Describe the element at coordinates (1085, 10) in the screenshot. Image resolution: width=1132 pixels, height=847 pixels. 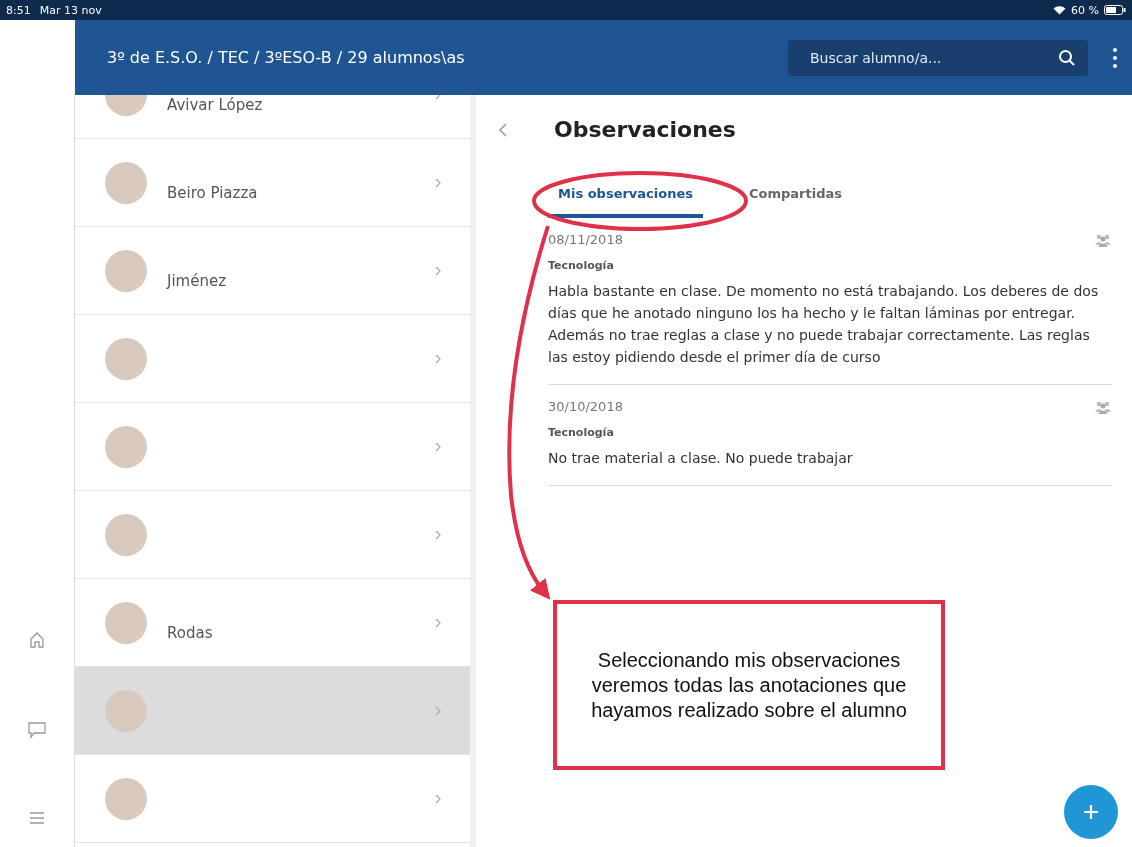
I see `battery-percent: 60 %` at that location.